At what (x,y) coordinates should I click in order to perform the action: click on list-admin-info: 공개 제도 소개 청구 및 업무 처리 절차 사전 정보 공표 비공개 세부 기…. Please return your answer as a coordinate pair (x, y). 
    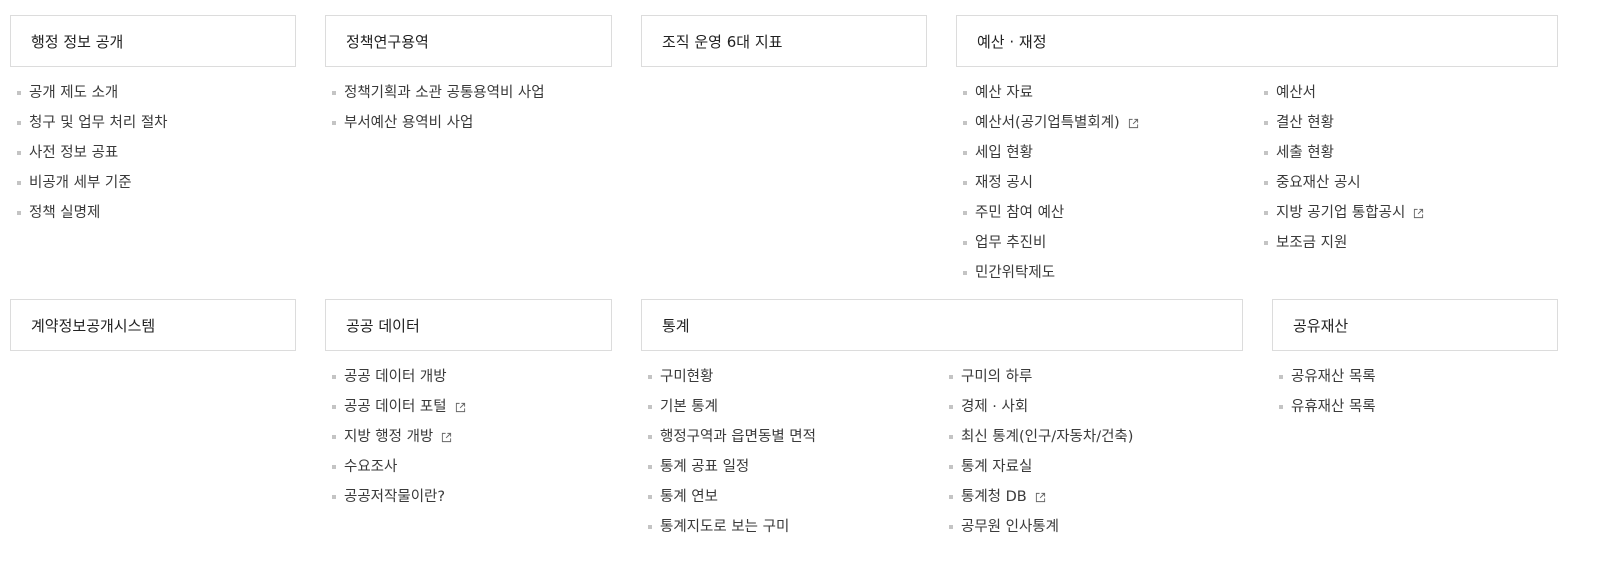
    Looking at the image, I should click on (92, 153).